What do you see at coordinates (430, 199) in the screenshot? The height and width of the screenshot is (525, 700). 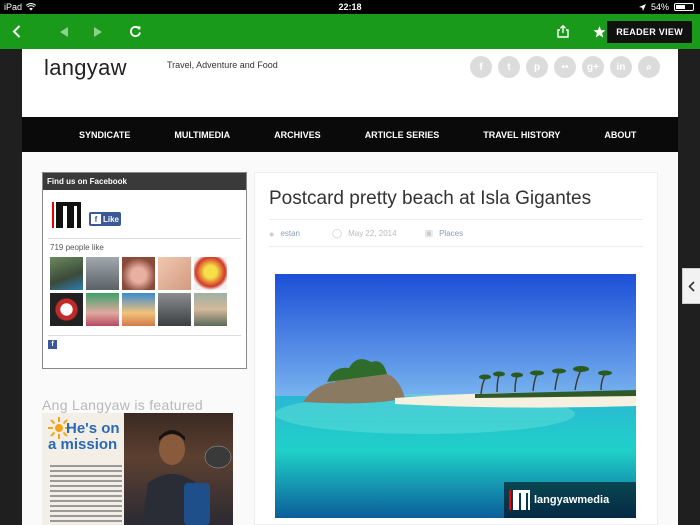 I see `post-title: Postcard pretty beach at Isla Gigantes` at bounding box center [430, 199].